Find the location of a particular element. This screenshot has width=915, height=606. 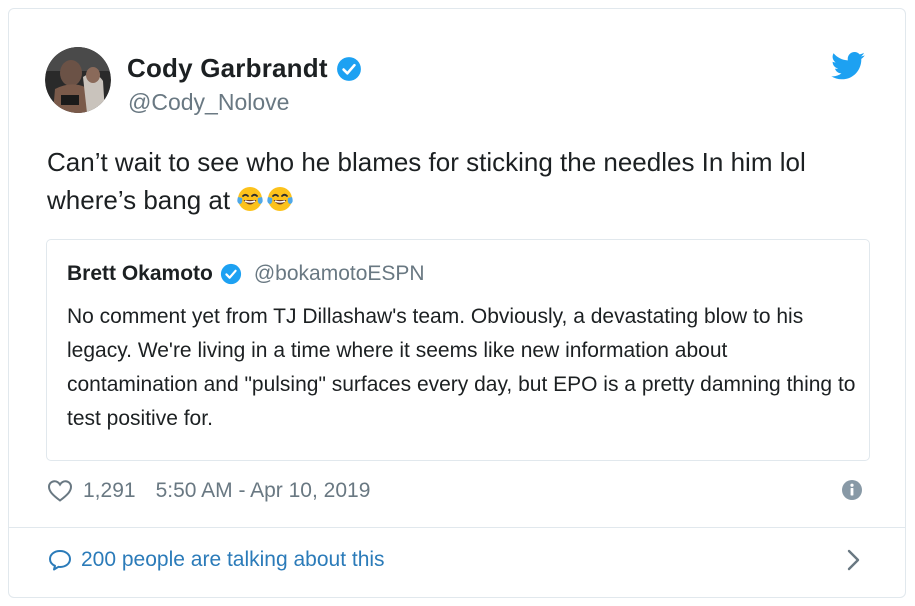

info-icon is located at coordinates (852, 490).